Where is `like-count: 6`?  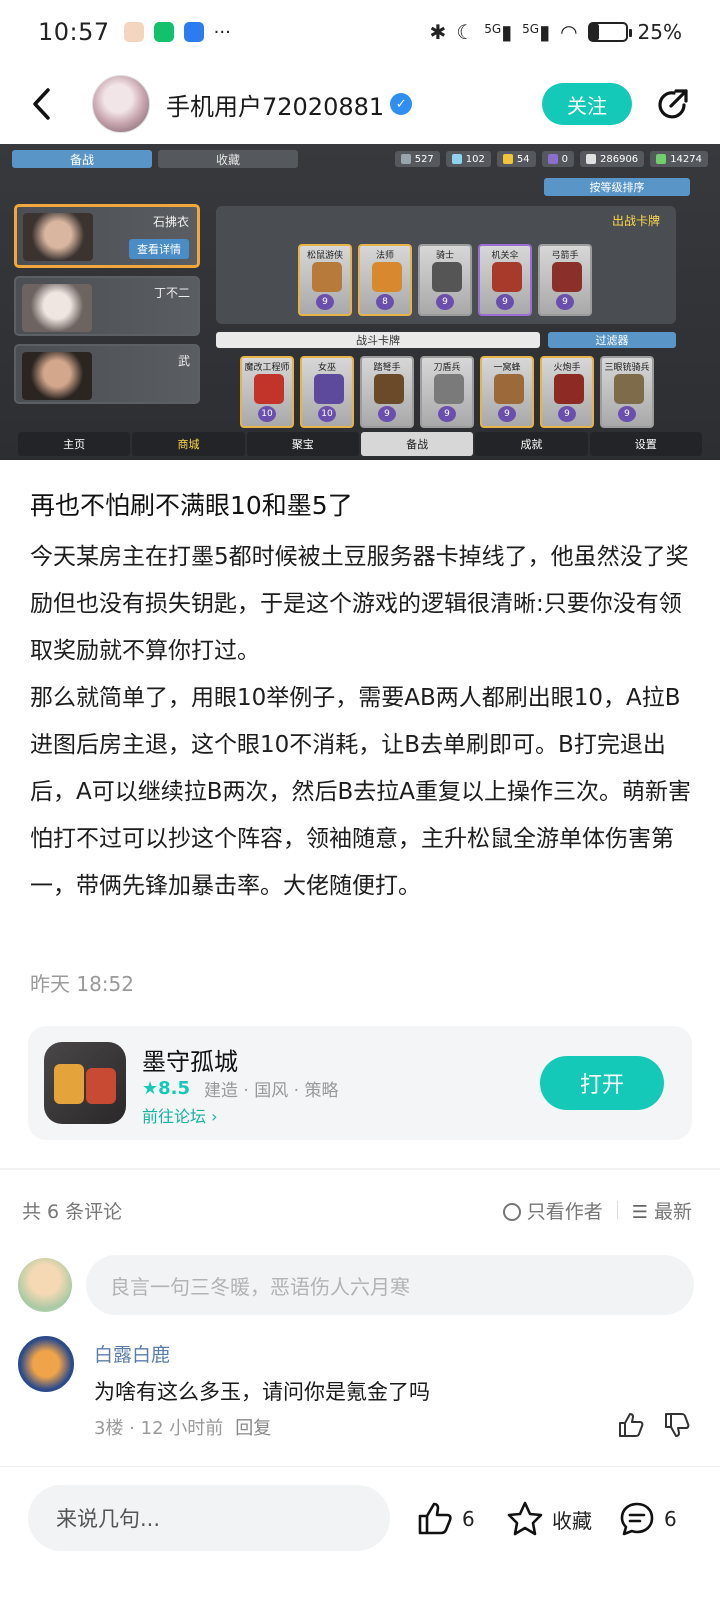
like-count: 6 is located at coordinates (468, 1519).